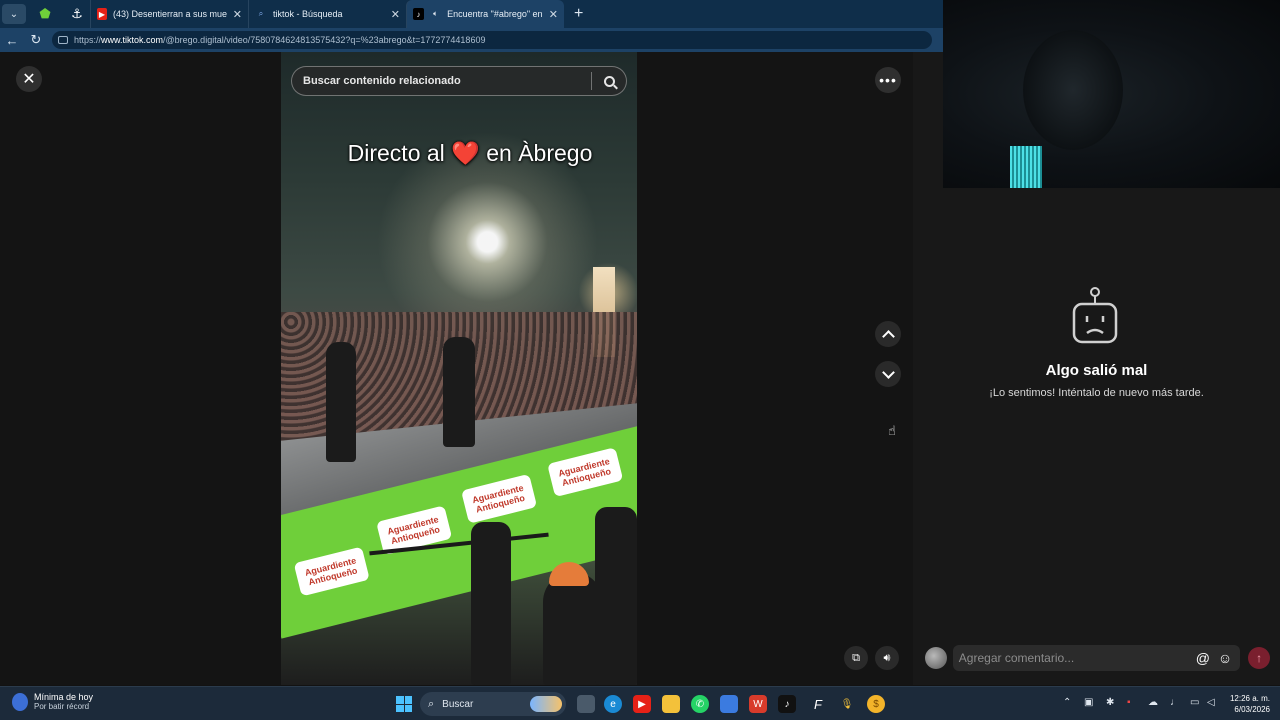 Image resolution: width=1280 pixels, height=720 pixels. What do you see at coordinates (856, 658) in the screenshot?
I see `picture-in-picture-icon: ⧉` at bounding box center [856, 658].